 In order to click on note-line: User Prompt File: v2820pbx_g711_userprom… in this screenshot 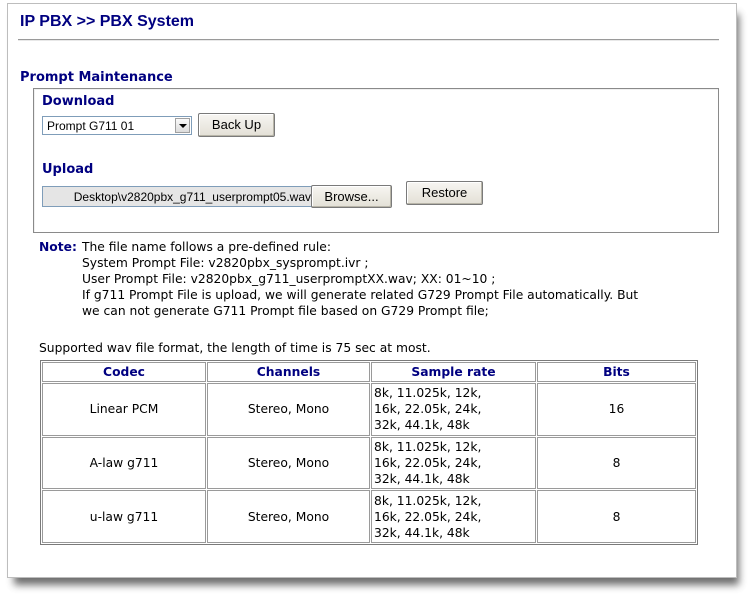, I will do `click(289, 279)`.